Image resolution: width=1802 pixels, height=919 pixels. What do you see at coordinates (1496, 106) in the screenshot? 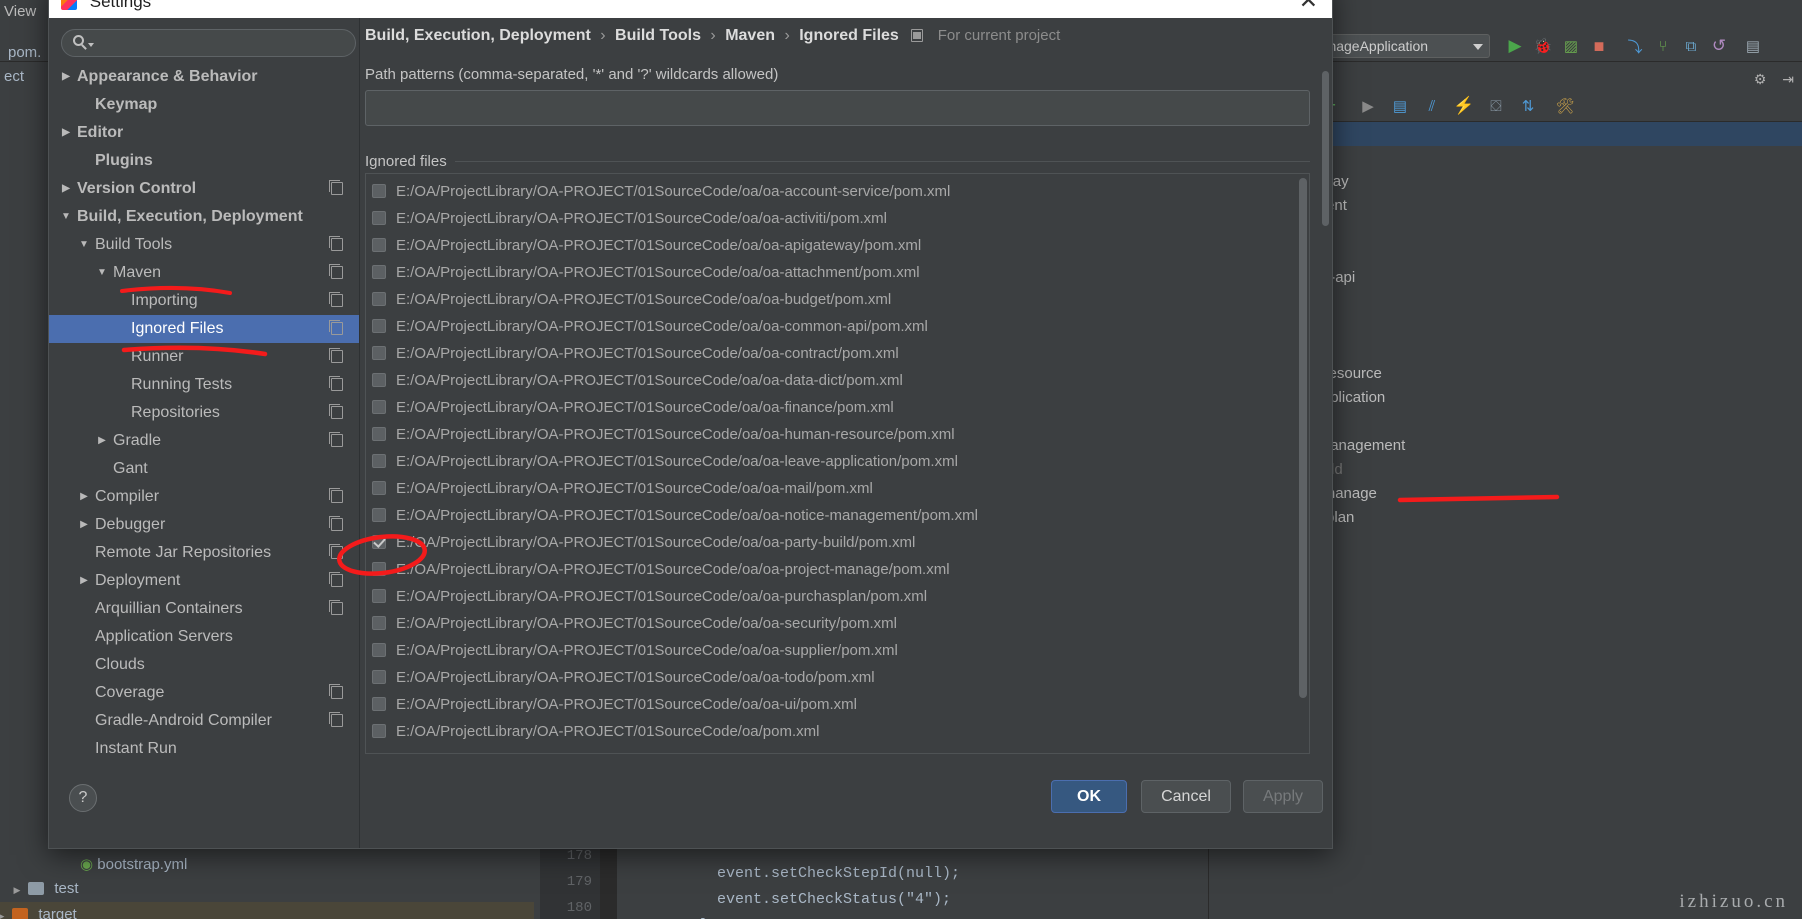
I see `show-dependencies-icon: ⛋` at bounding box center [1496, 106].